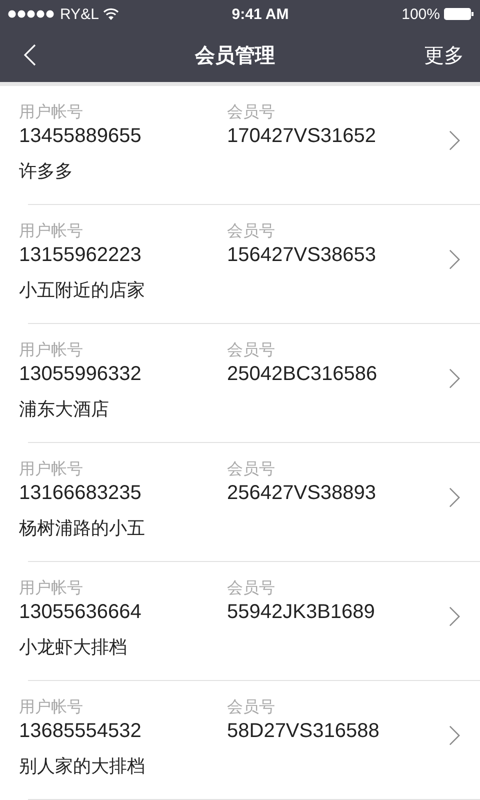 This screenshot has width=480, height=800. I want to click on back-icon, so click(30, 55).